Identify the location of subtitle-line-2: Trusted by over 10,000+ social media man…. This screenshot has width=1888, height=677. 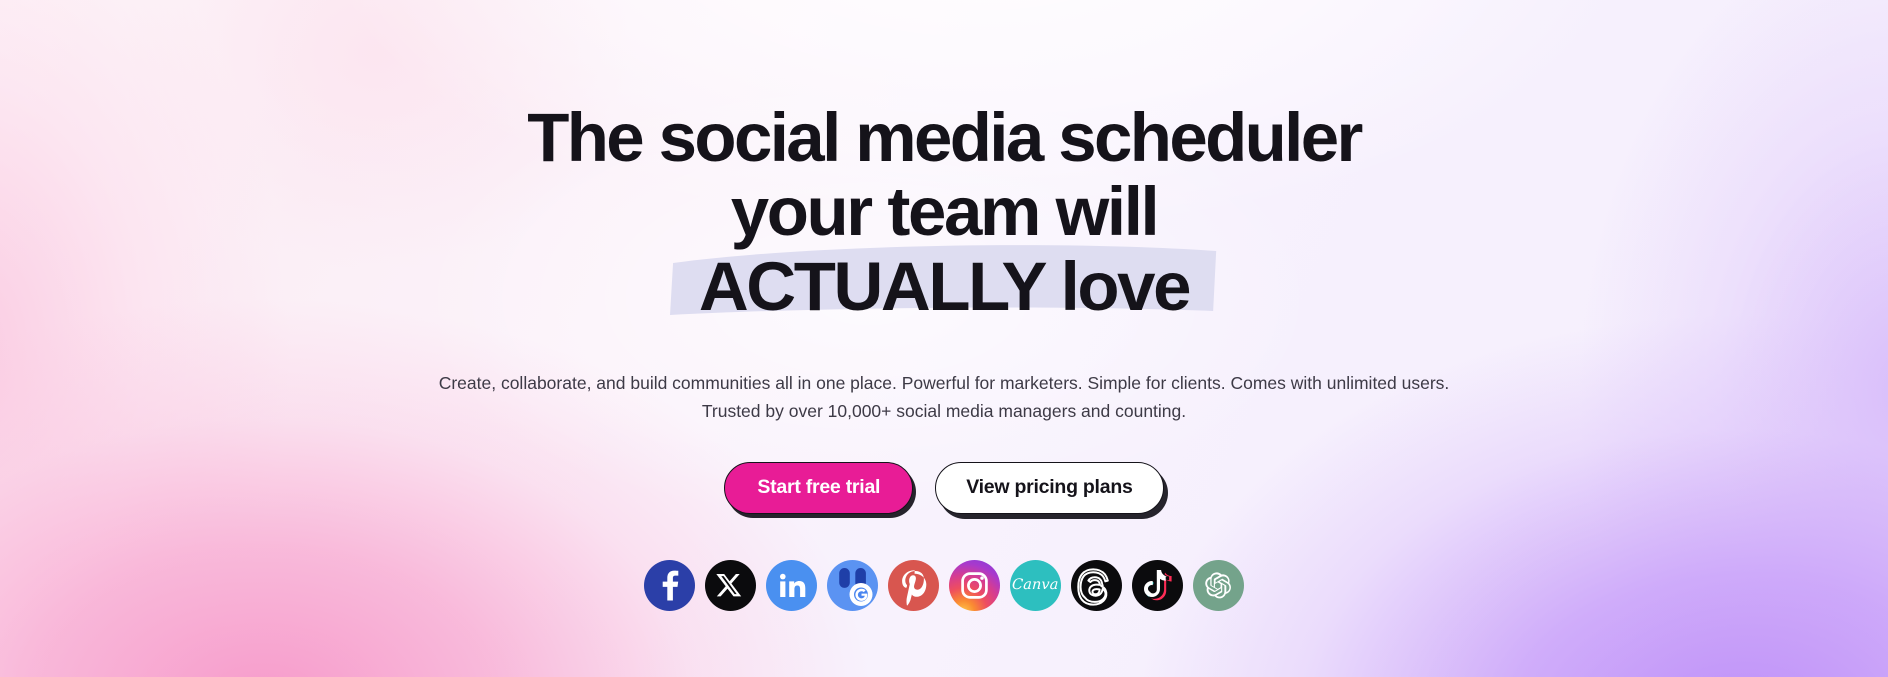
(944, 411).